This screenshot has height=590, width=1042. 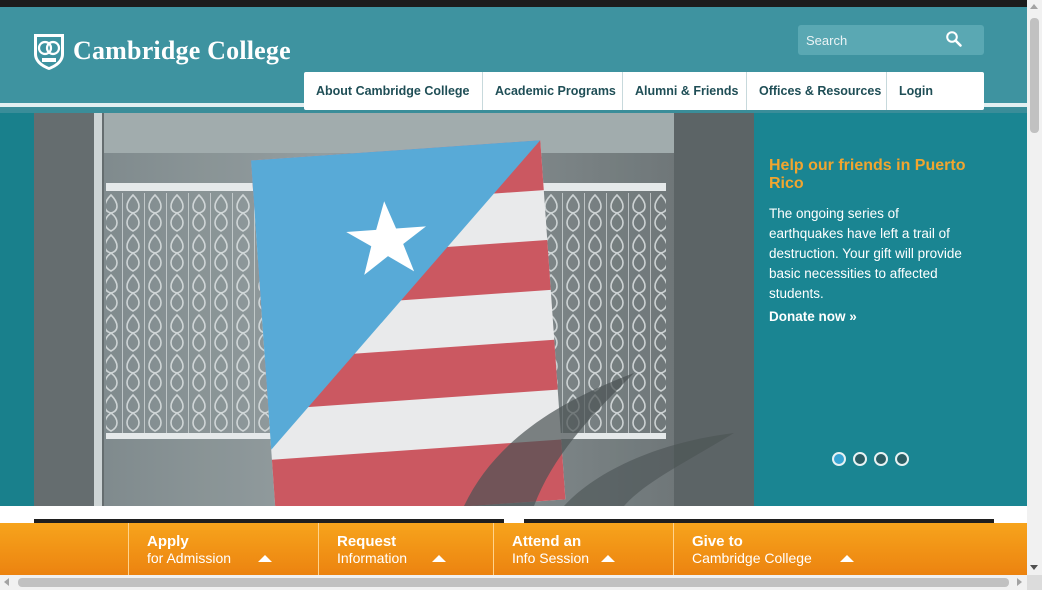 I want to click on cta-attend-sub: Info Session, so click(x=551, y=558).